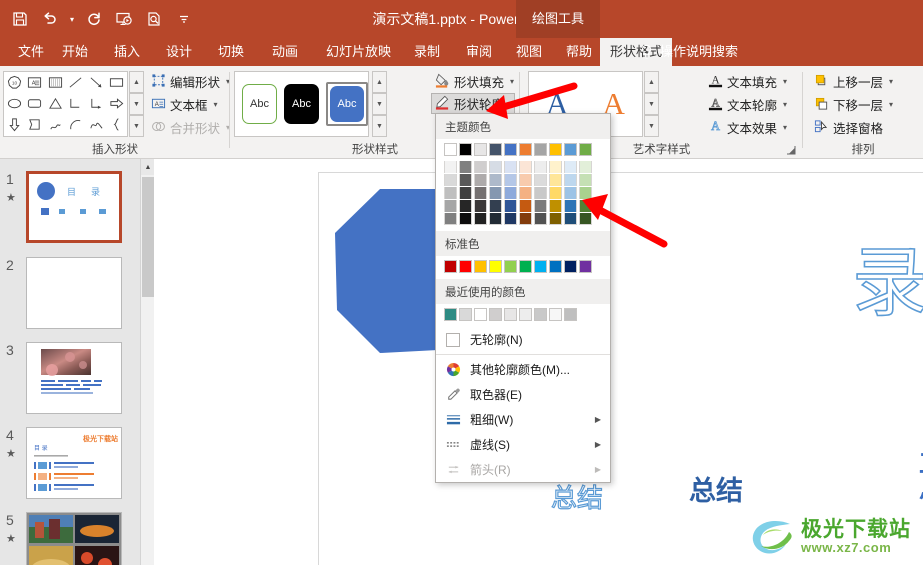  Describe the element at coordinates (75, 82) in the screenshot. I see `line-shape-icon` at that location.